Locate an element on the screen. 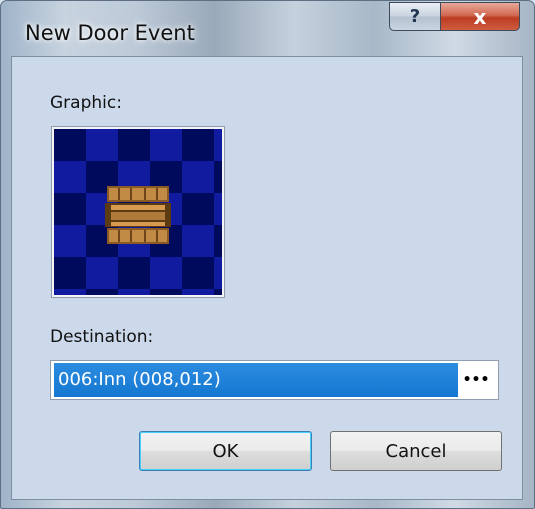 The image size is (535, 509). close-icon: x is located at coordinates (480, 16).